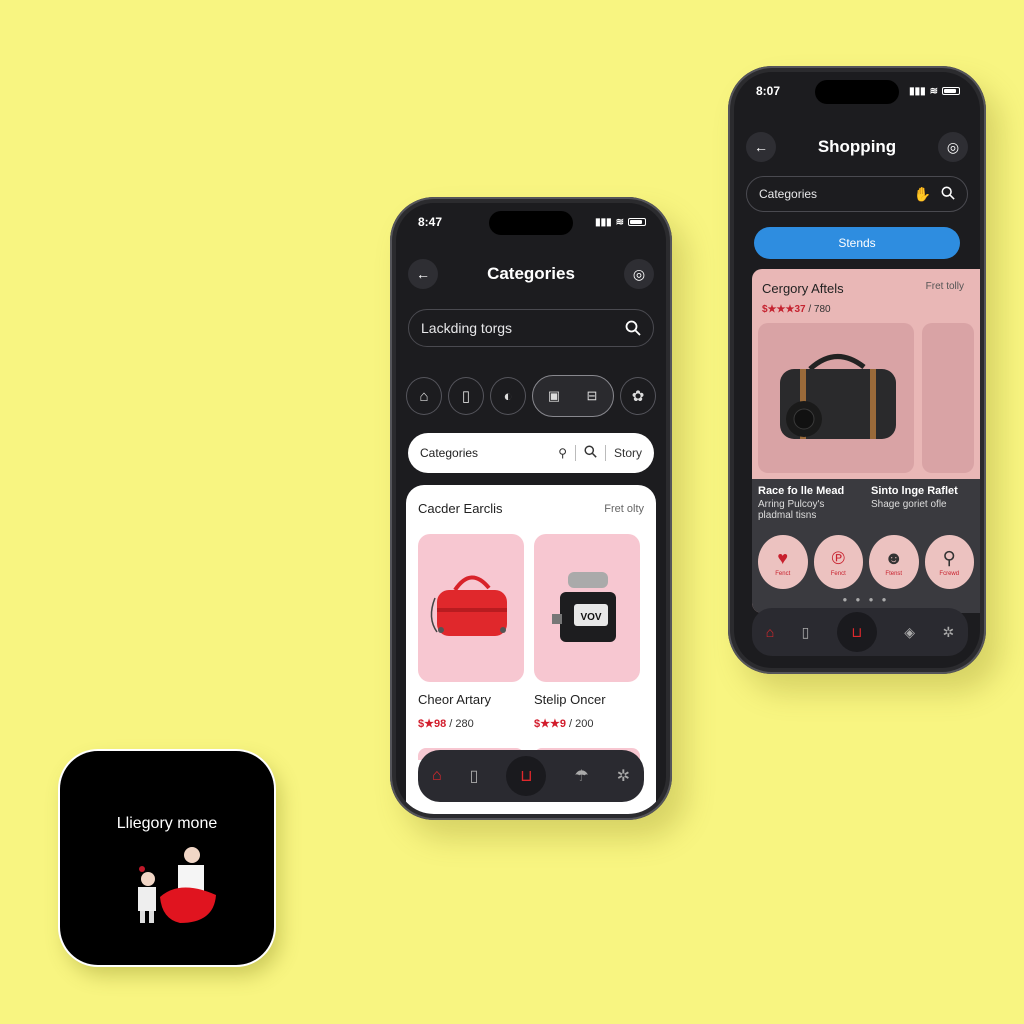 Image resolution: width=1024 pixels, height=1024 pixels. I want to click on status-bar: 8:07 ▮▮▮ ≋, so click(858, 91).